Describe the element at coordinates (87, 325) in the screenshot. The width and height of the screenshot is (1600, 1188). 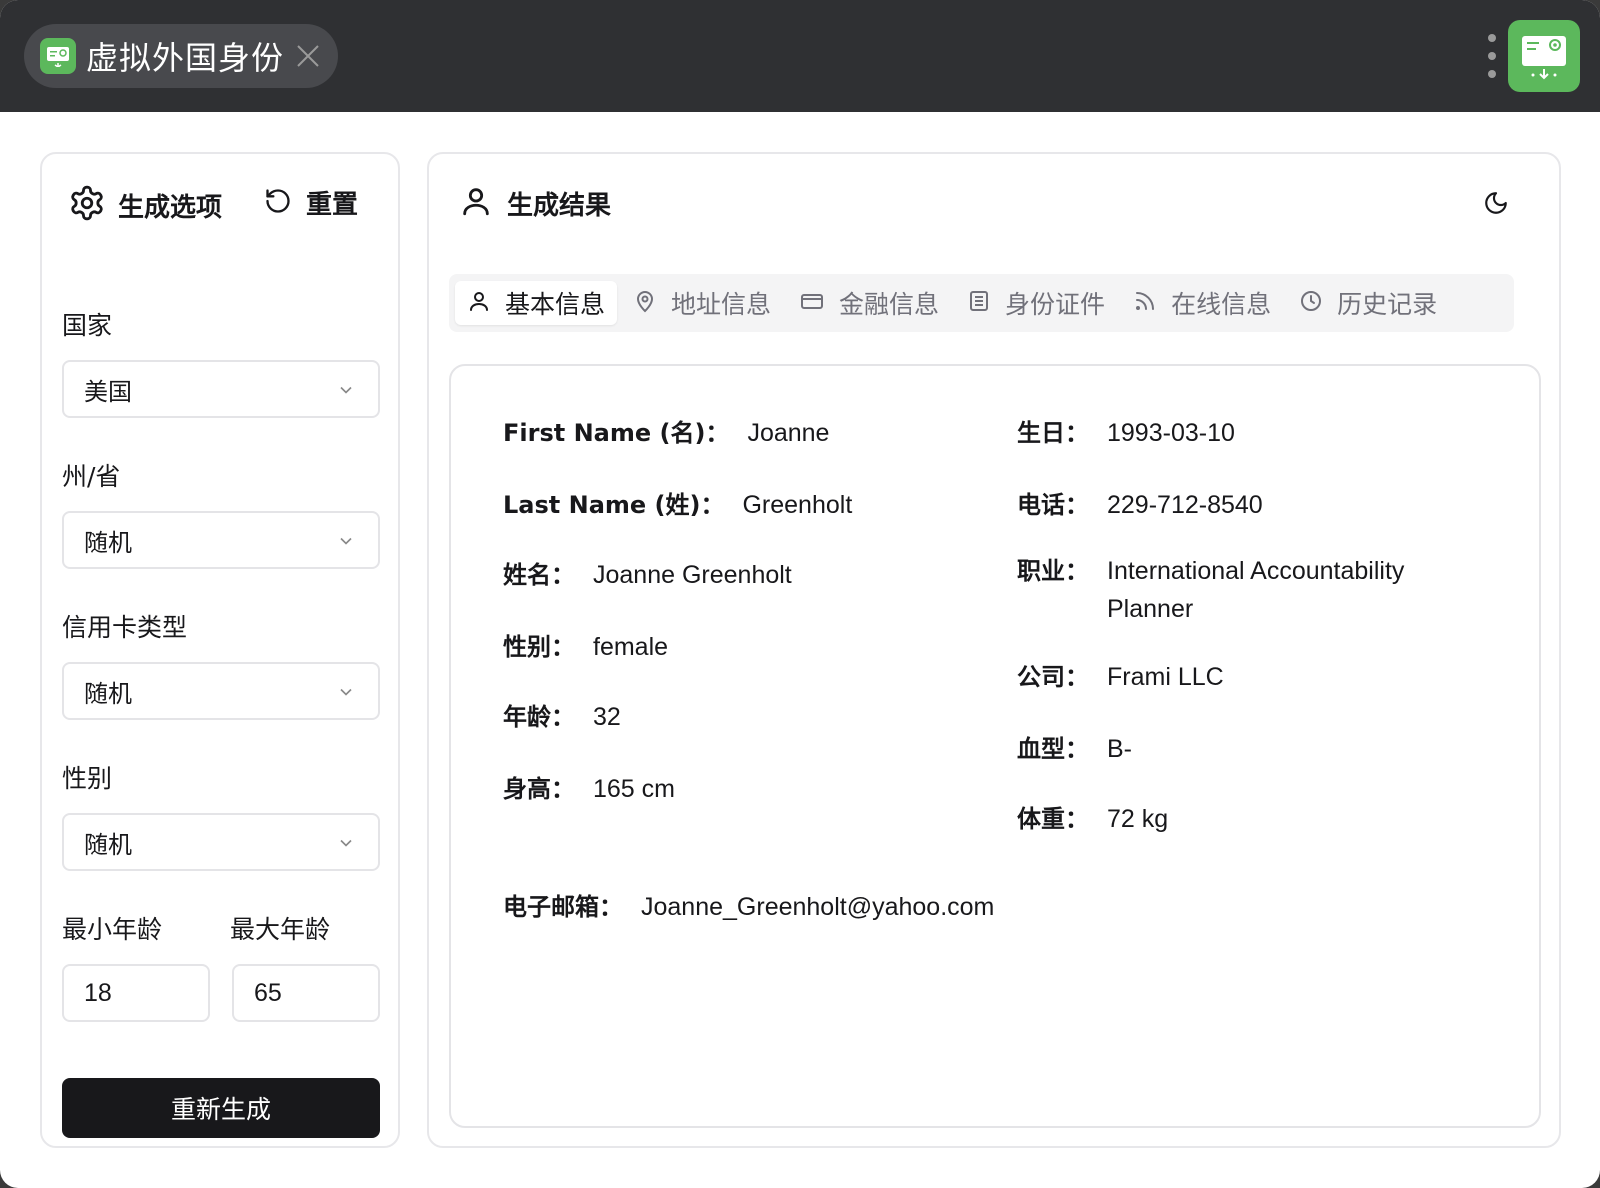
I see `country-label: 国家` at that location.